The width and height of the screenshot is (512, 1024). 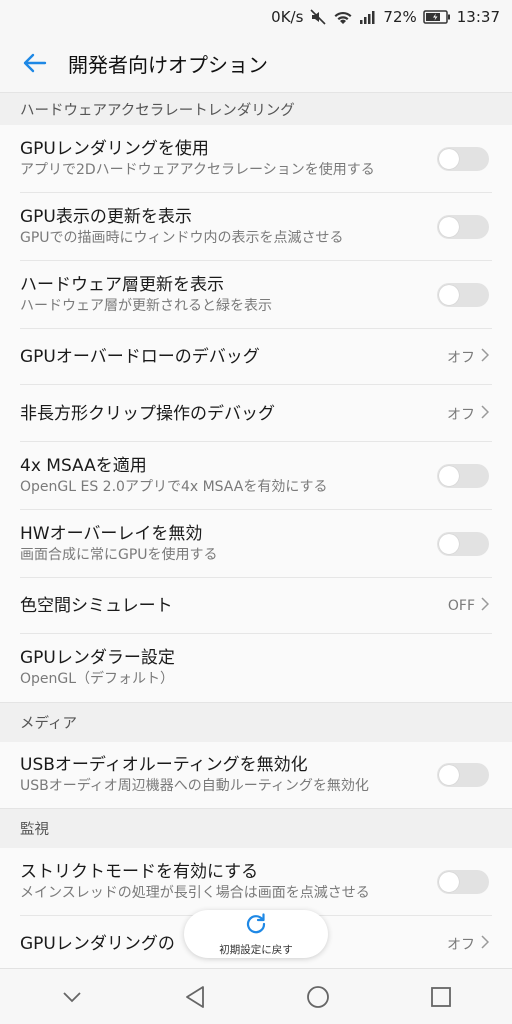 What do you see at coordinates (182, 238) in the screenshot?
I see `setting-subtitle: GPUでの描画時にウィンドウ内の表示を点滅させる` at bounding box center [182, 238].